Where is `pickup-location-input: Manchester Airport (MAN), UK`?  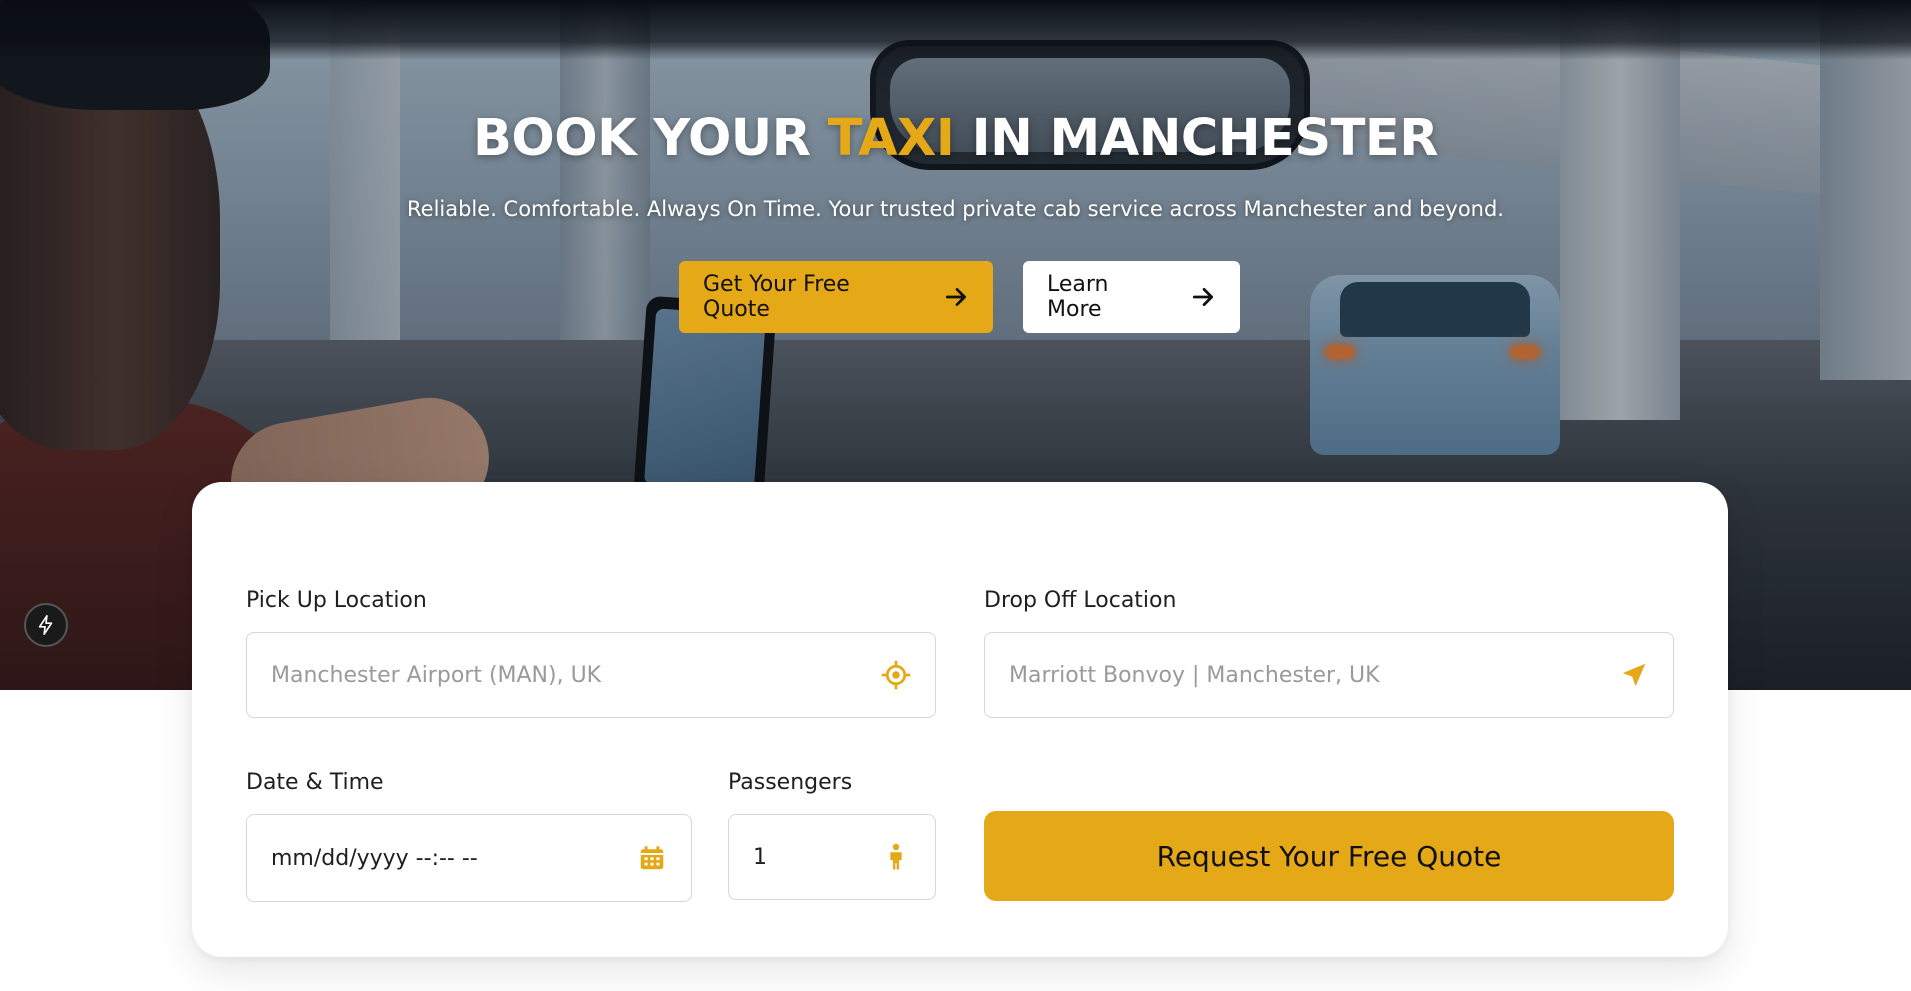
pickup-location-input: Manchester Airport (MAN), UK is located at coordinates (591, 675).